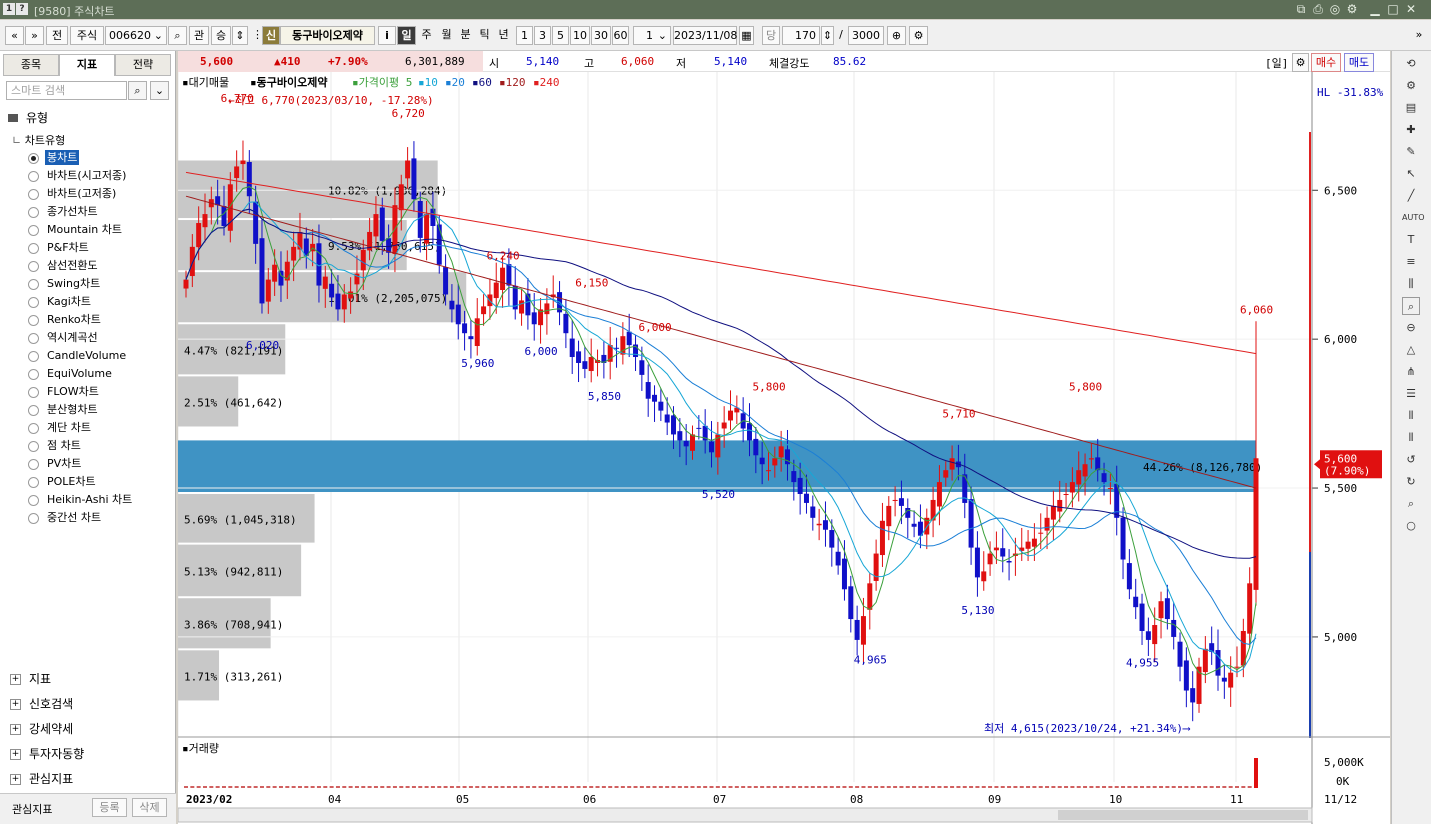 This screenshot has height=824, width=1431. Describe the element at coordinates (221, 35) in the screenshot. I see `seung-button: 승` at that location.